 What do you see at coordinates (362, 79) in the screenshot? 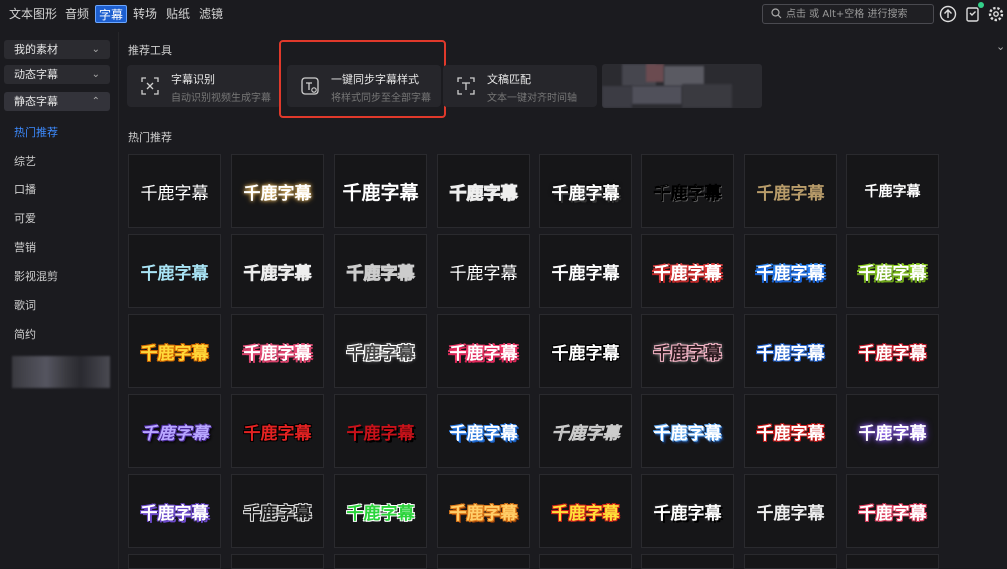
I see `highlight-frame` at bounding box center [362, 79].